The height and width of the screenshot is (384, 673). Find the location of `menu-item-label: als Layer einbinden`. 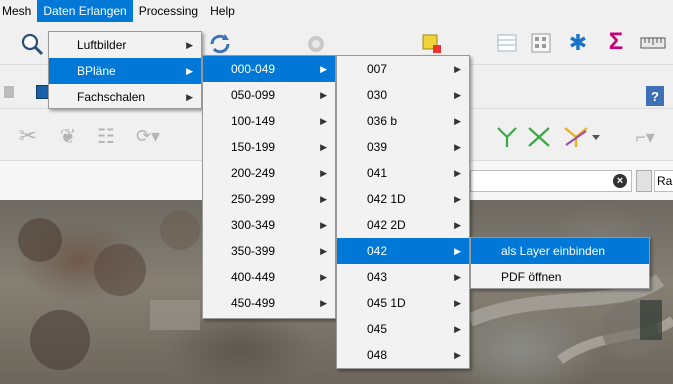

menu-item-label: als Layer einbinden is located at coordinates (553, 251).